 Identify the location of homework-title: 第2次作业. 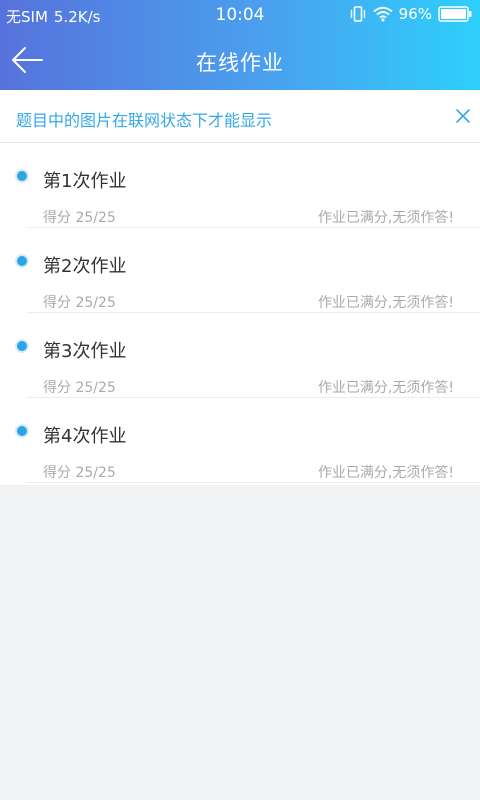
(85, 266).